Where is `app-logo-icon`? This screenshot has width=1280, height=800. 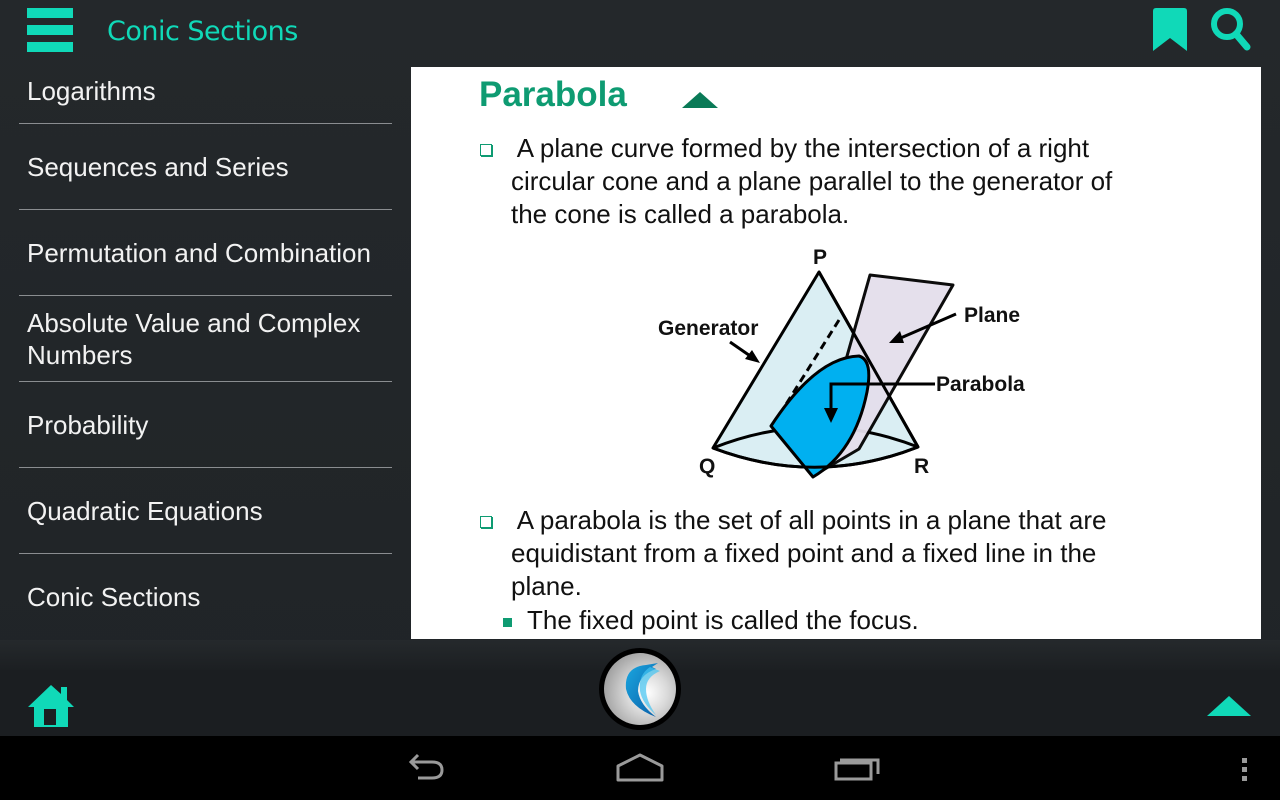 app-logo-icon is located at coordinates (640, 689).